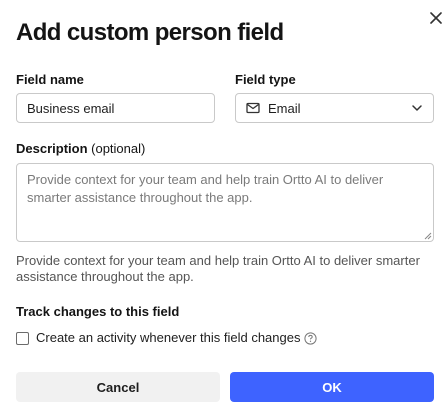 The image size is (448, 416). Describe the element at coordinates (150, 32) in the screenshot. I see `dialog-title: Add custom person field` at that location.